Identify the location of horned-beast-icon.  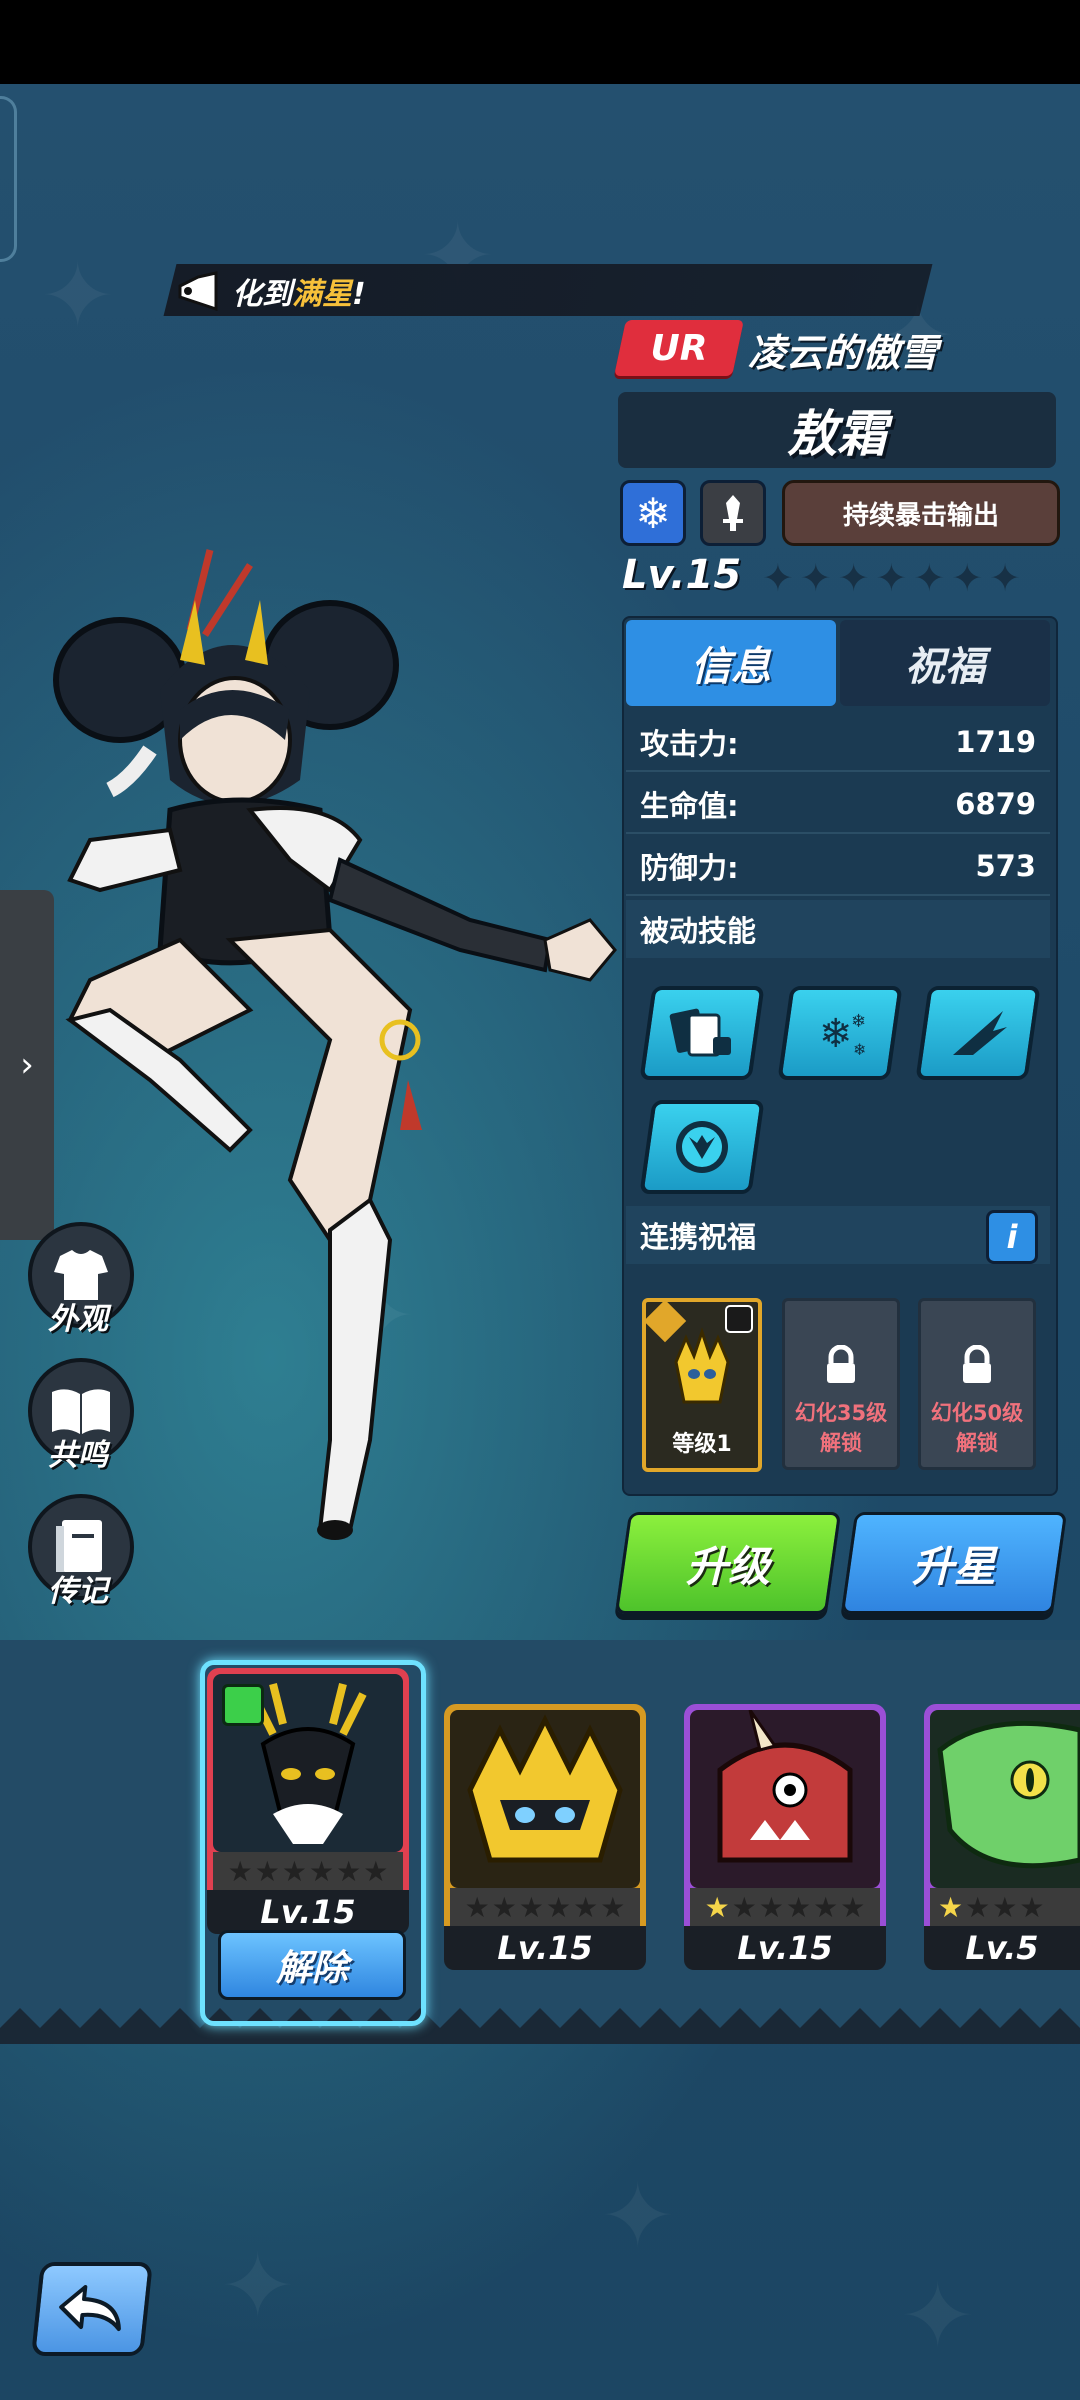
(785, 1786).